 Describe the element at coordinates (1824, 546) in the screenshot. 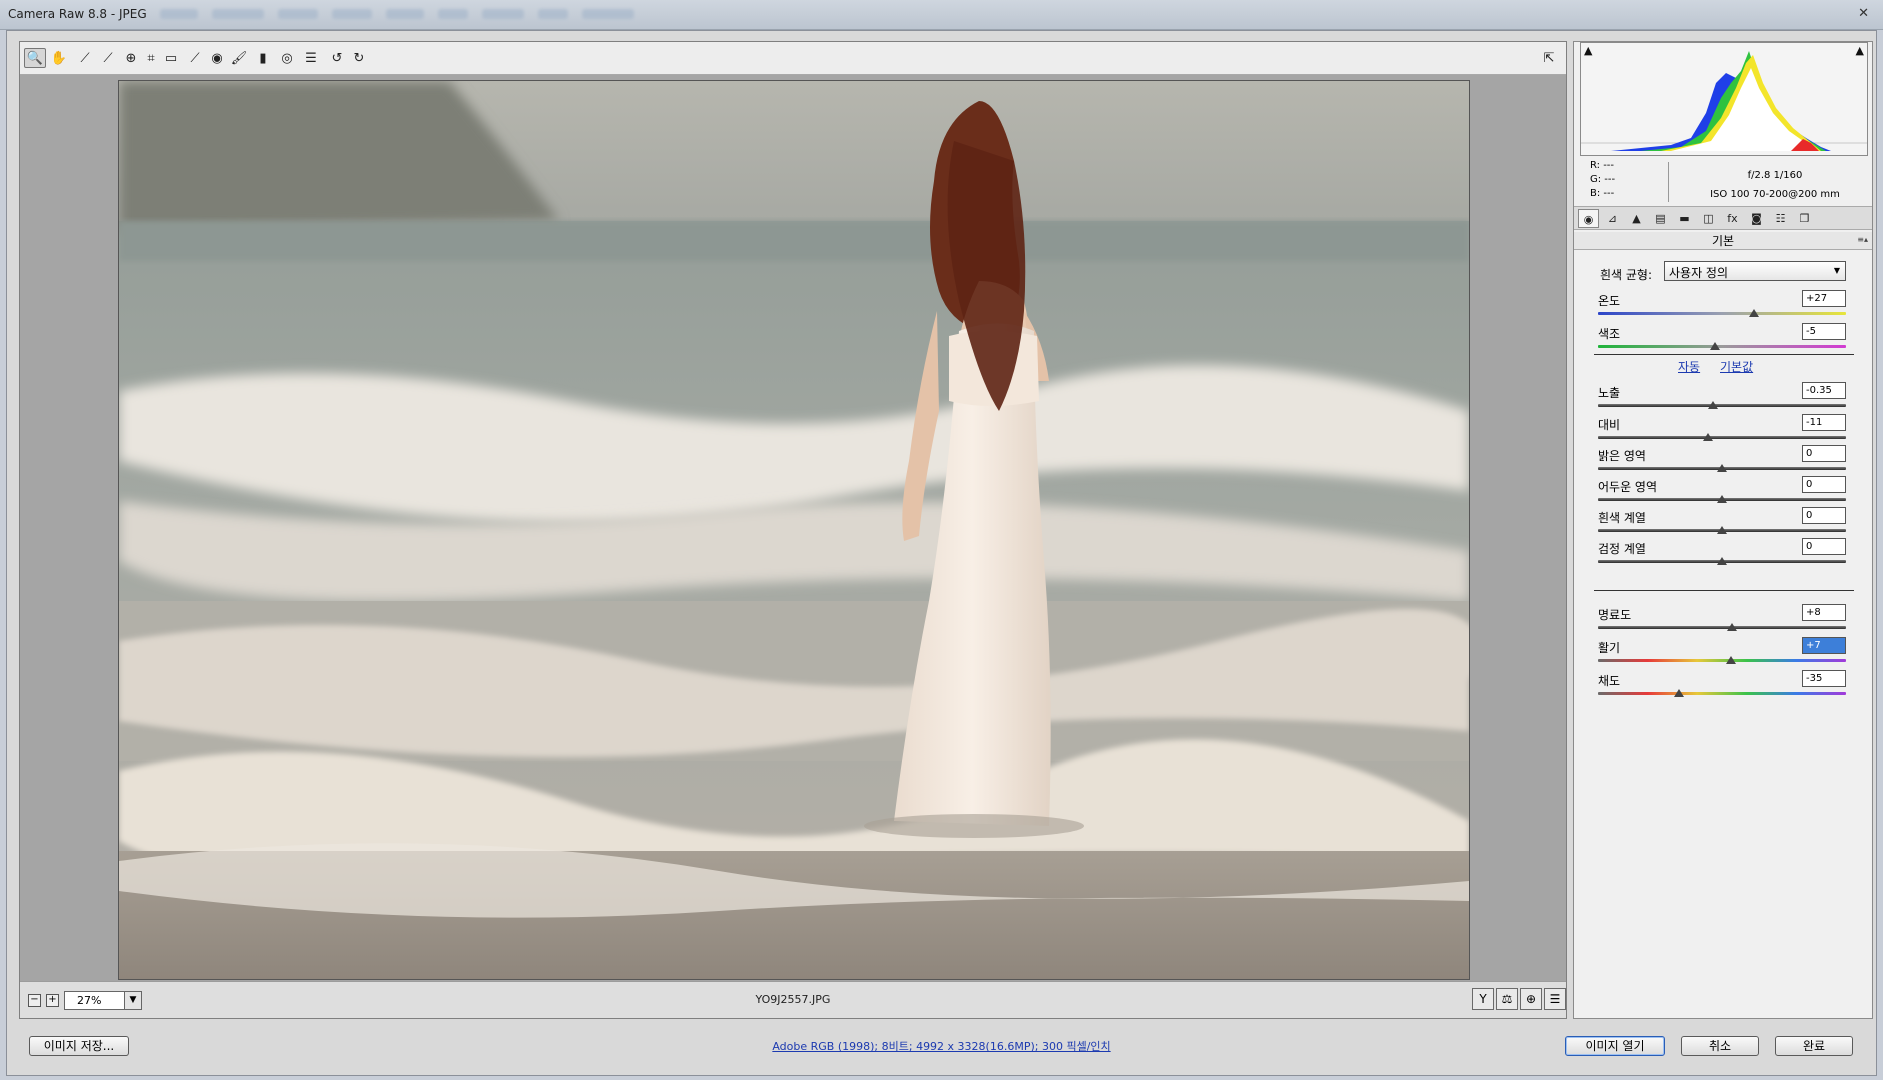

I see `blacks-value-field: 0` at that location.